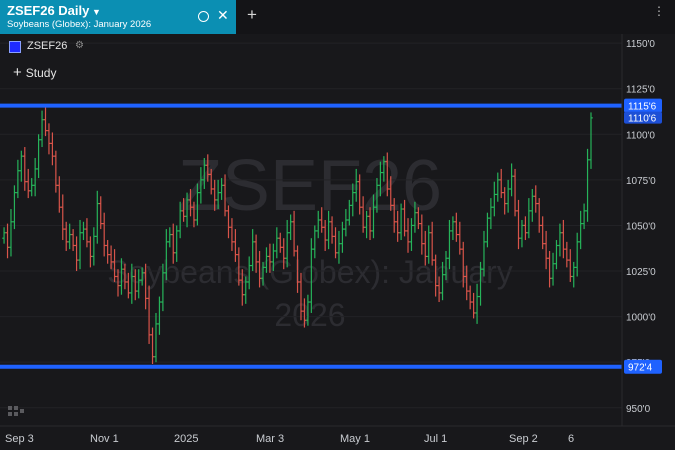 This screenshot has height=450, width=675. What do you see at coordinates (640, 135) in the screenshot?
I see `y-tick-label: 1100'0` at bounding box center [640, 135].